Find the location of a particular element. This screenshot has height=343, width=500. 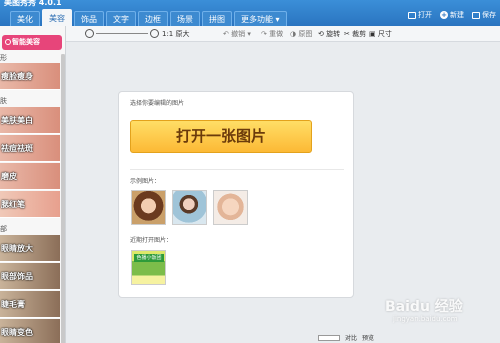

sidebar-item-label: 眼睛变色 is located at coordinates (17, 332).